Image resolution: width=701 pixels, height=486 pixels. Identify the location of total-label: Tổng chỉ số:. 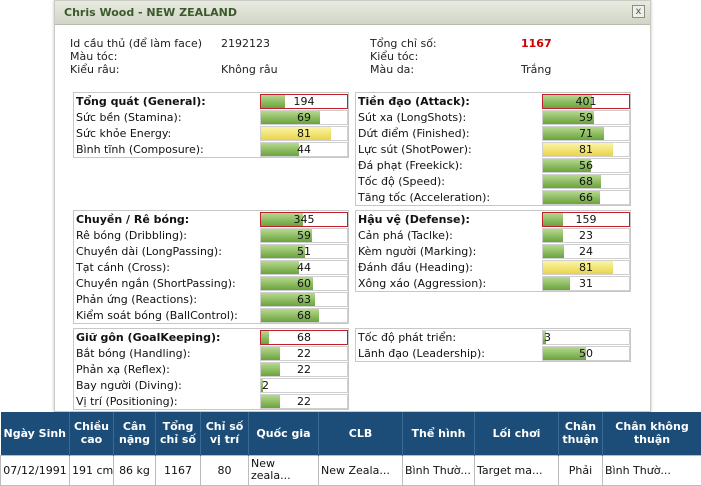
(403, 43).